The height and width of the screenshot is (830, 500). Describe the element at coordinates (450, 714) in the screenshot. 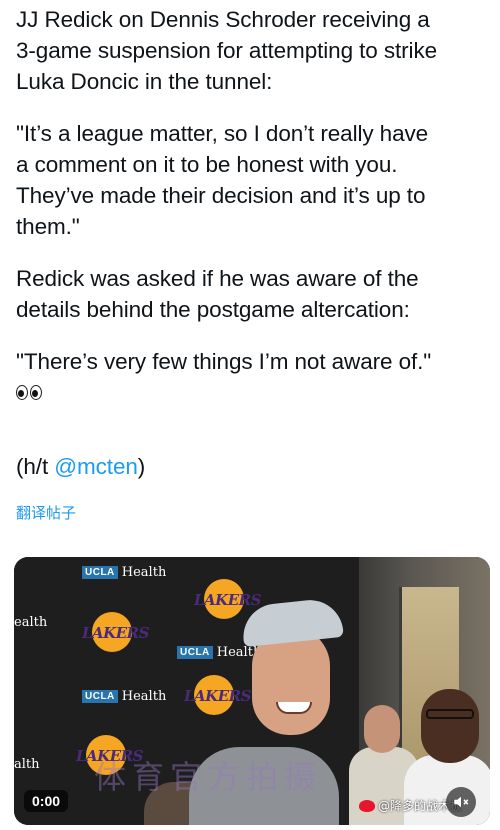

I see `glasses` at that location.